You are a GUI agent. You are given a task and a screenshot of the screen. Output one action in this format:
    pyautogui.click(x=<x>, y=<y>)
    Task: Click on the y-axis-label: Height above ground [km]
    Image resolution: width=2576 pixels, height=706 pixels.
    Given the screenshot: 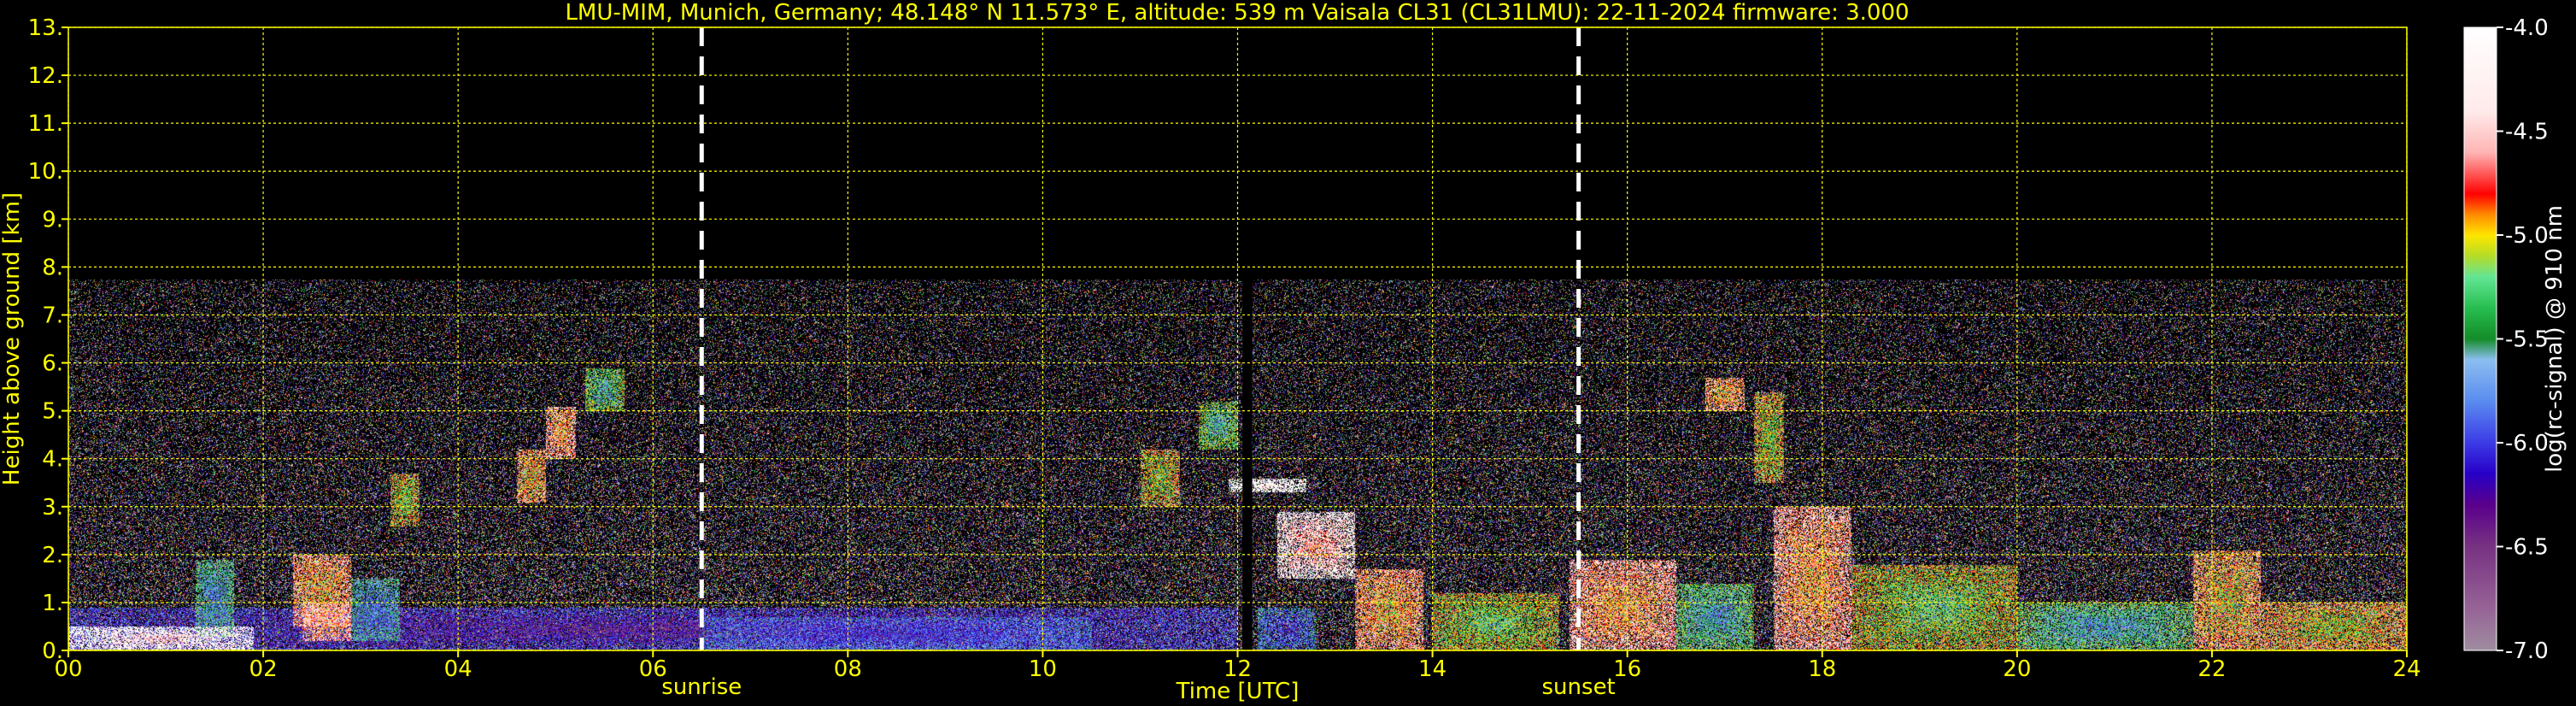 What is the action you would take?
    pyautogui.click(x=12, y=338)
    